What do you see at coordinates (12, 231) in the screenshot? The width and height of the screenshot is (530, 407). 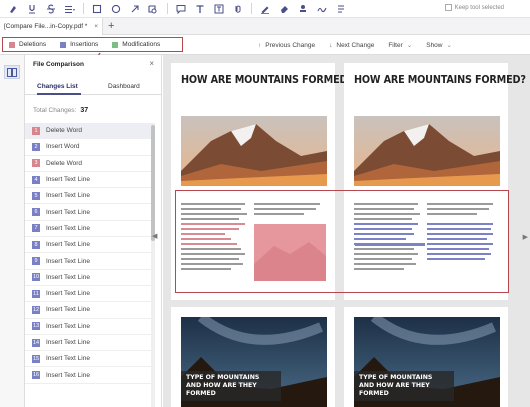 I see `left-rail` at bounding box center [12, 231].